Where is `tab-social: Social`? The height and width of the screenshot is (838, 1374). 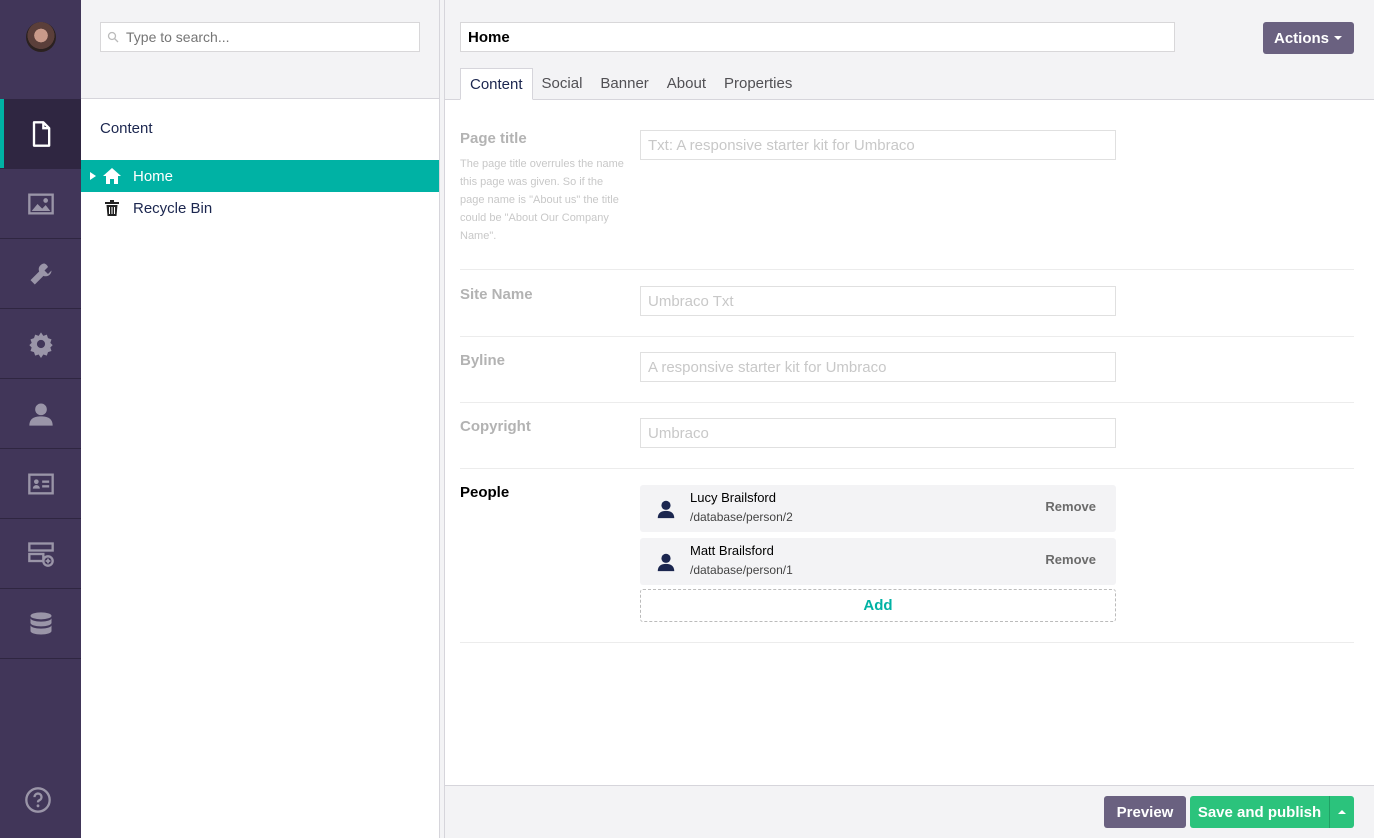 tab-social: Social is located at coordinates (562, 84).